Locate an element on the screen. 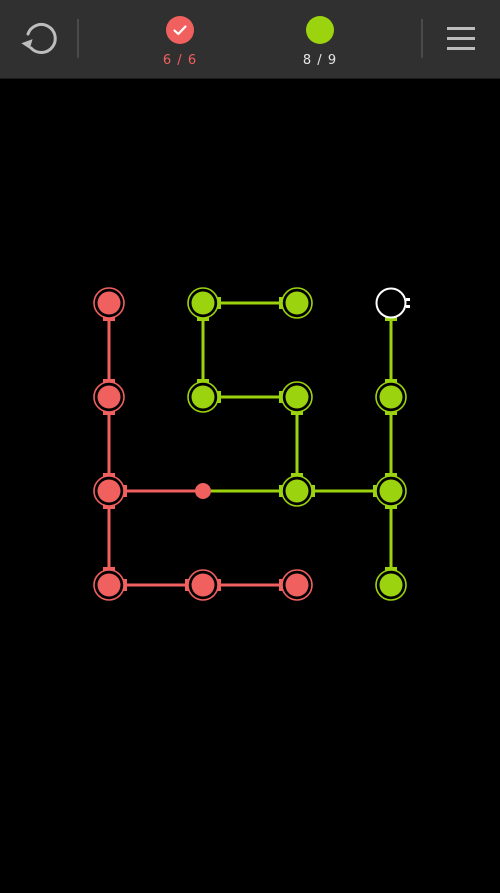 This screenshot has width=500, height=893. menu-button is located at coordinates (461, 39).